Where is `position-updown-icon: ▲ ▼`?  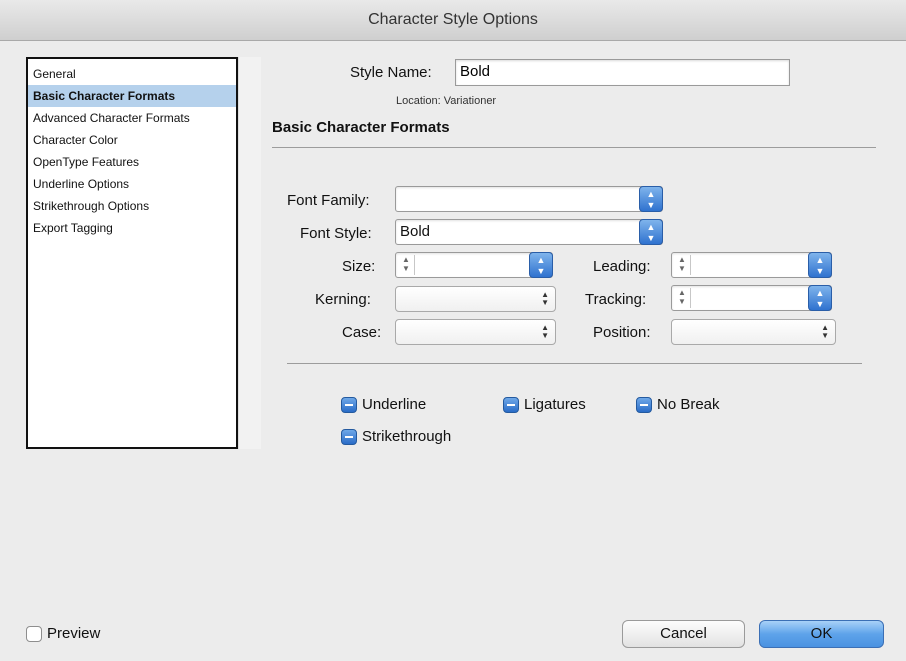
position-updown-icon: ▲ ▼ is located at coordinates (825, 331).